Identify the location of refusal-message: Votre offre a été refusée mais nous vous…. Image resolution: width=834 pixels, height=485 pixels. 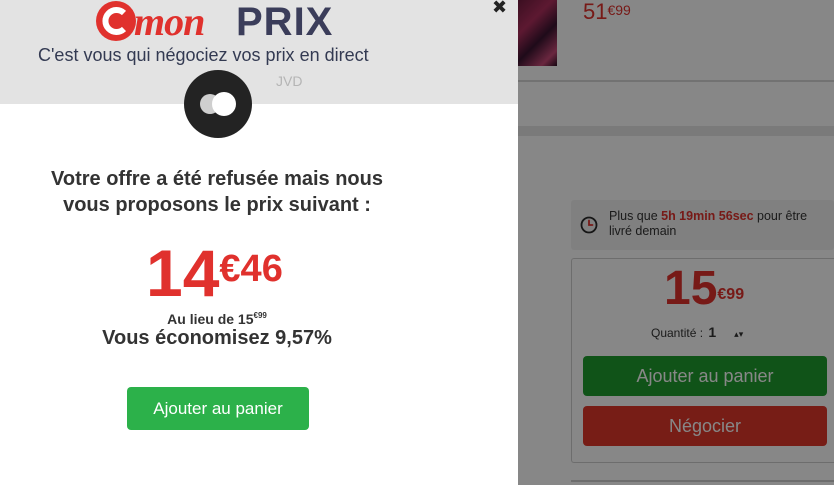
(217, 192).